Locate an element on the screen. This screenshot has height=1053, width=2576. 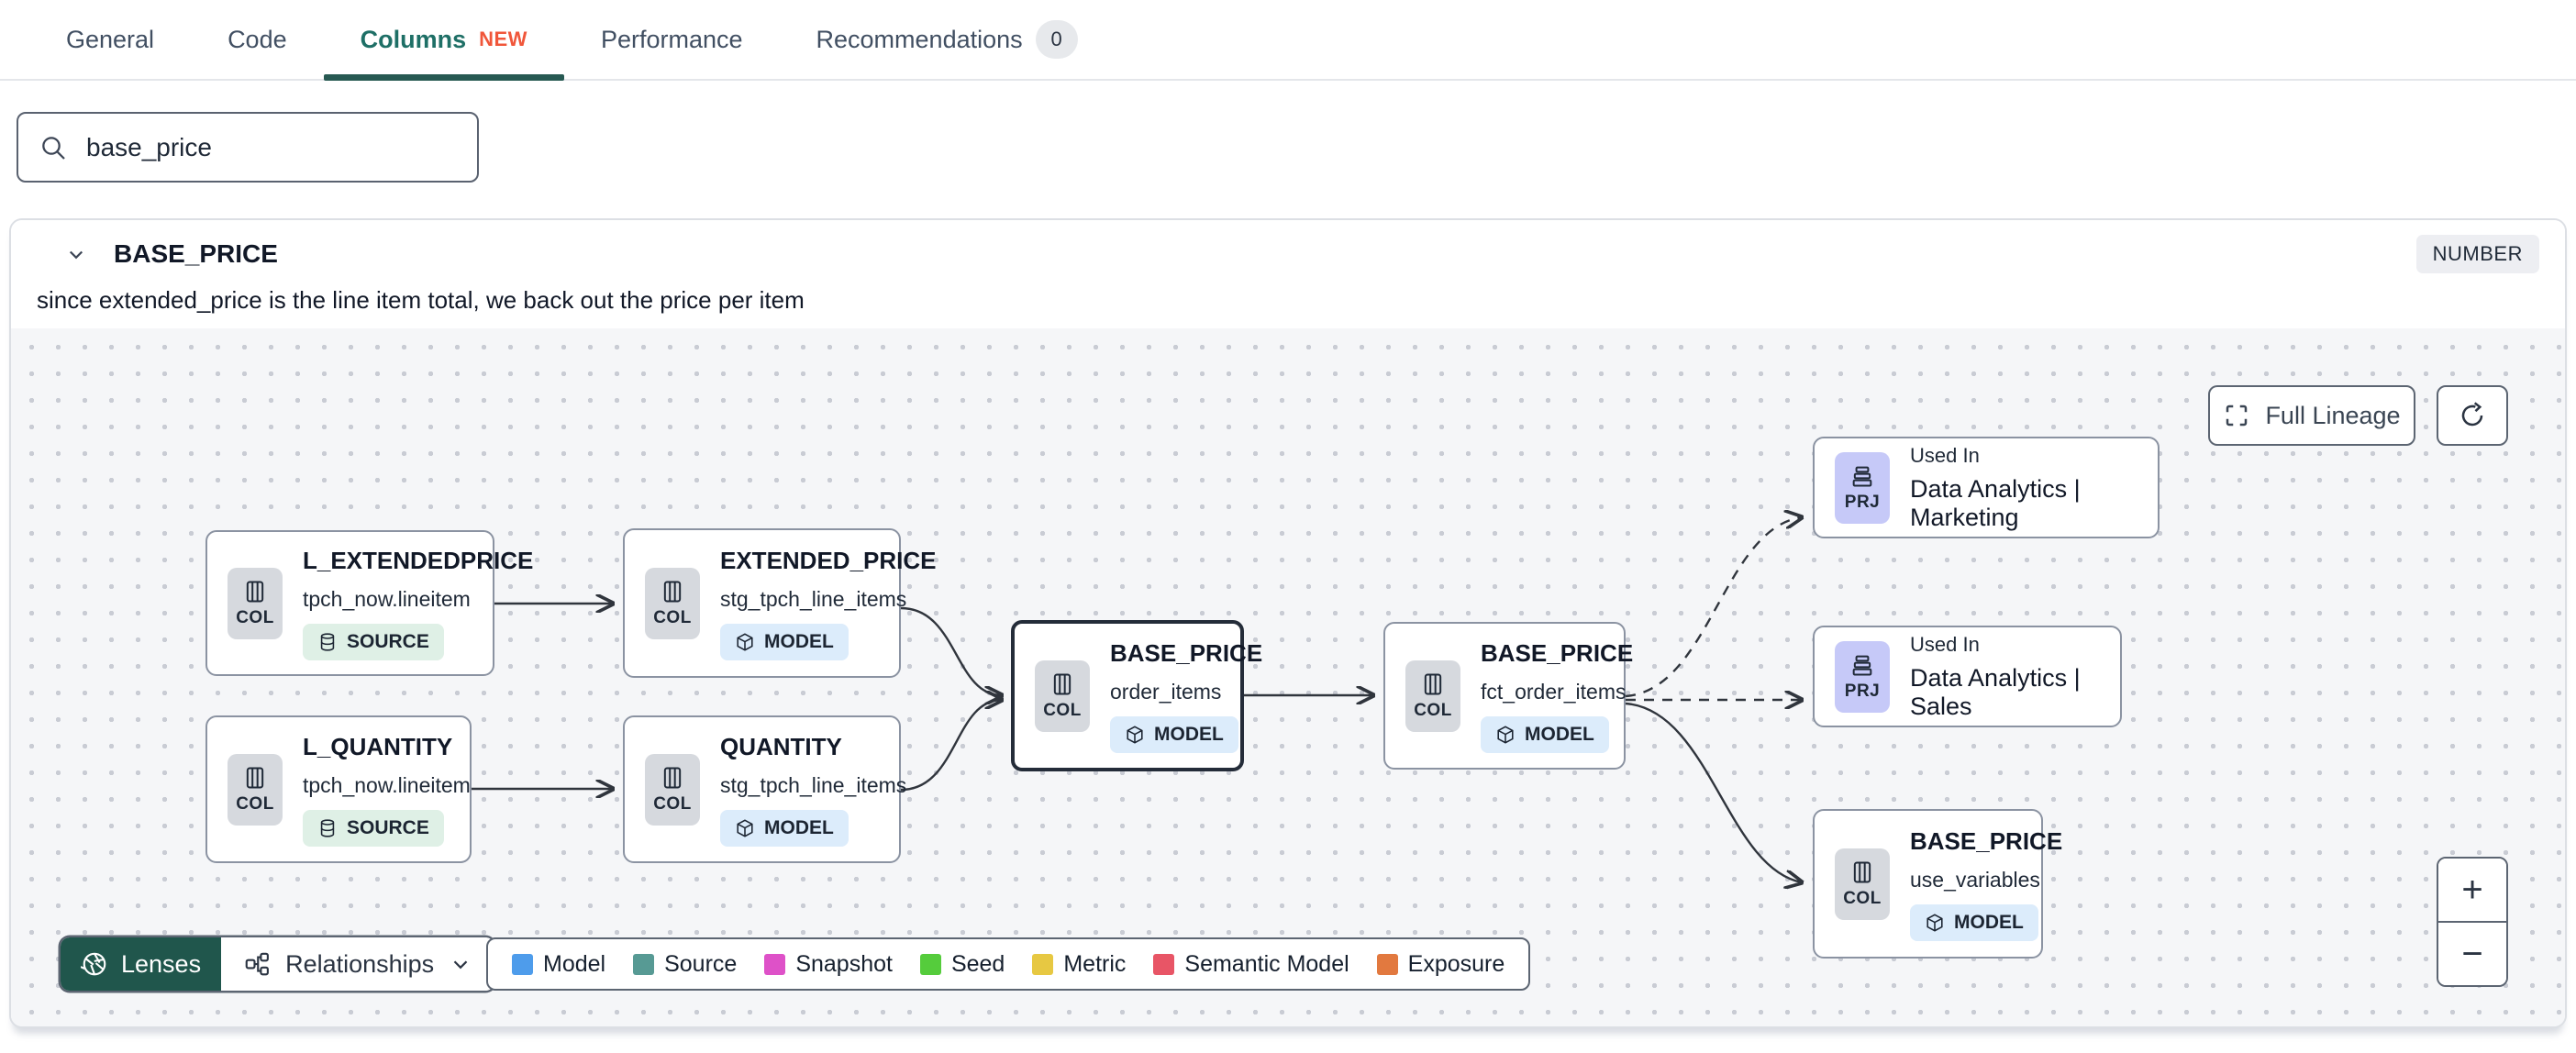
lineage-node-quantity: COL QUANTITY stg_tpch_line_items MODEL is located at coordinates (764, 789).